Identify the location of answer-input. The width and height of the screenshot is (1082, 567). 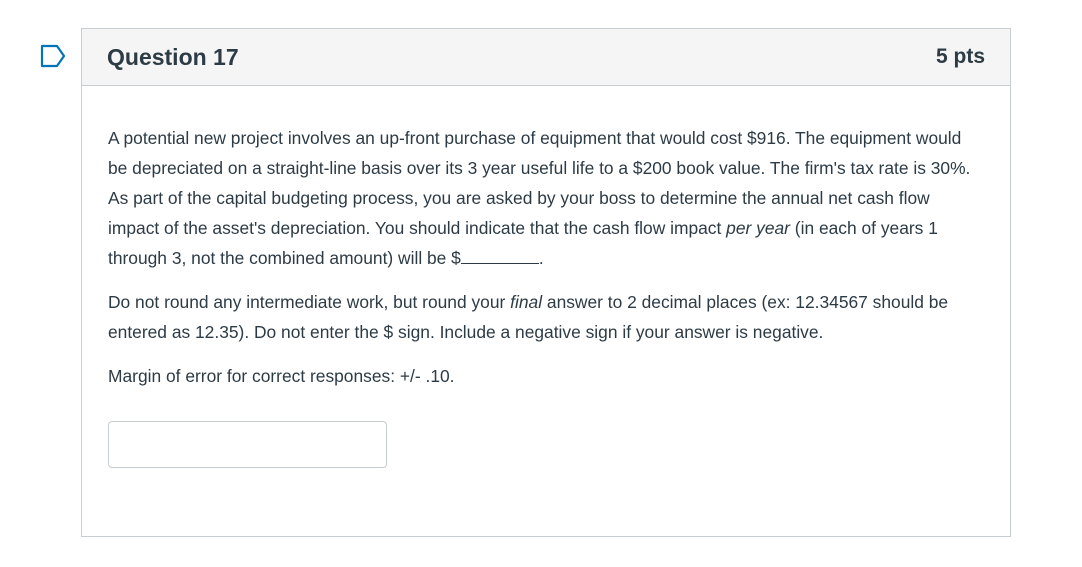
(247, 444).